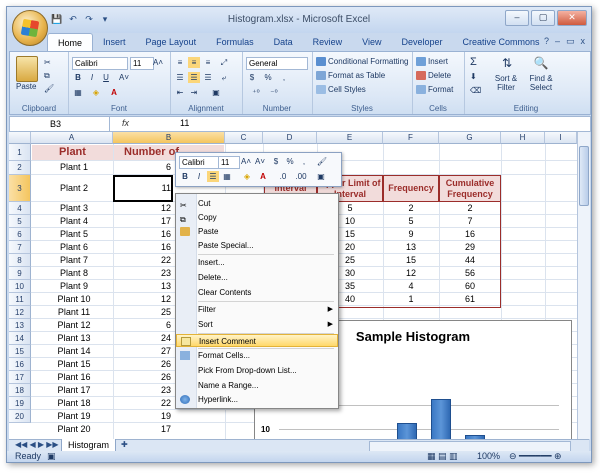  What do you see at coordinates (194, 77) in the screenshot?
I see `align-center-icon: ☰` at bounding box center [194, 77].